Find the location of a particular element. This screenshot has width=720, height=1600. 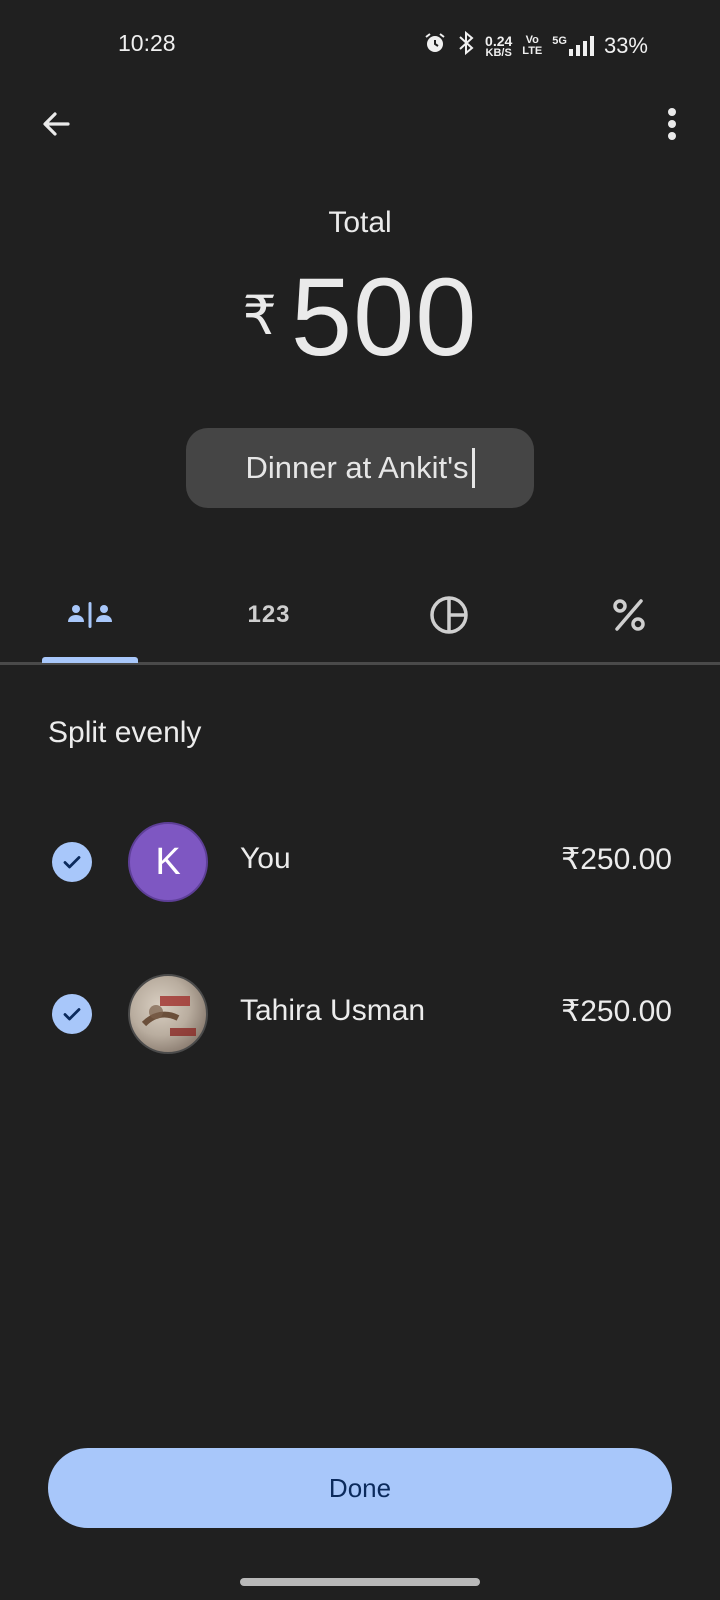

amount-value: 500 is located at coordinates (384, 317).